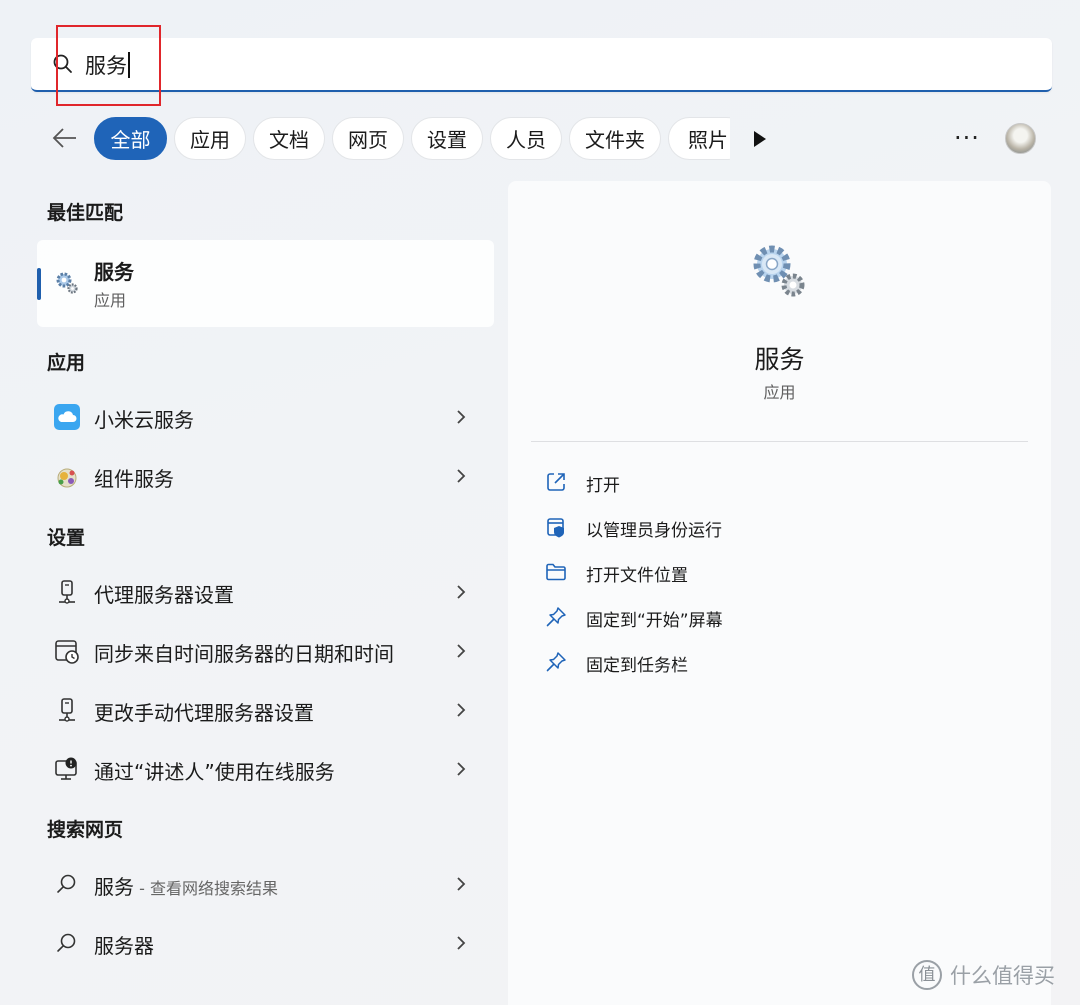  Describe the element at coordinates (526, 138) in the screenshot. I see `filter-chip-people: 人员` at that location.